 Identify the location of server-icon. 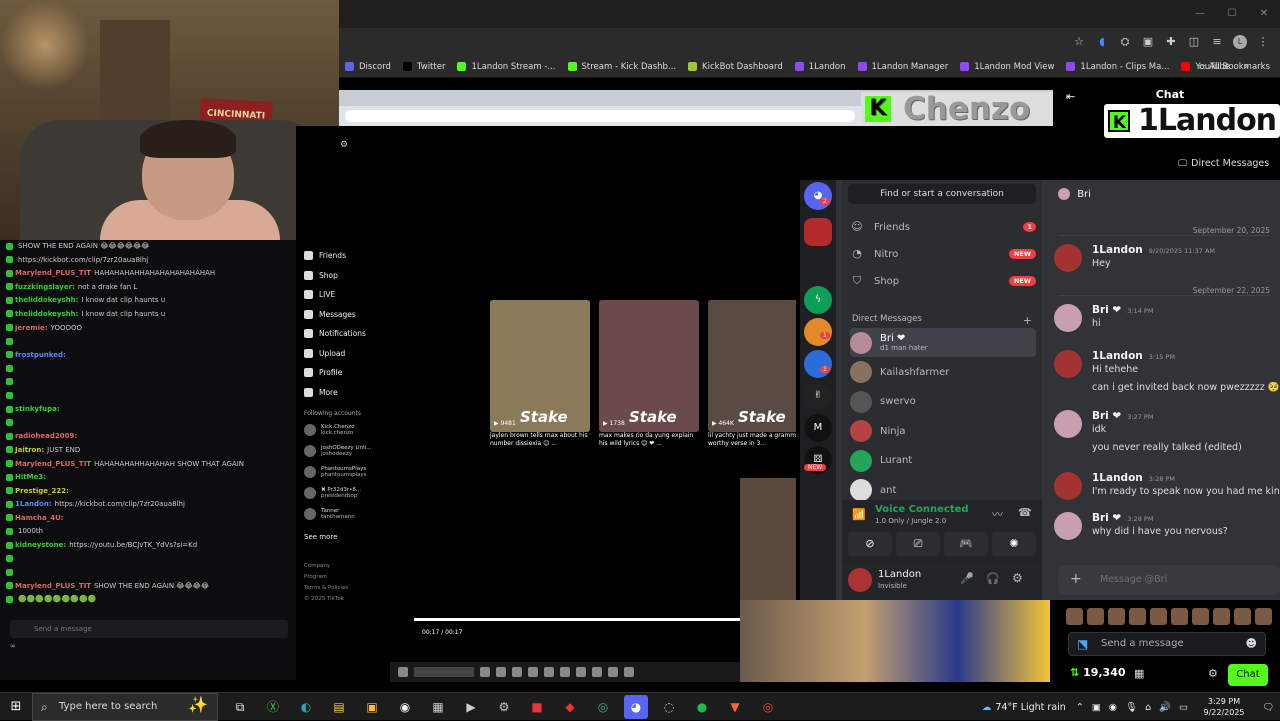
(818, 364).